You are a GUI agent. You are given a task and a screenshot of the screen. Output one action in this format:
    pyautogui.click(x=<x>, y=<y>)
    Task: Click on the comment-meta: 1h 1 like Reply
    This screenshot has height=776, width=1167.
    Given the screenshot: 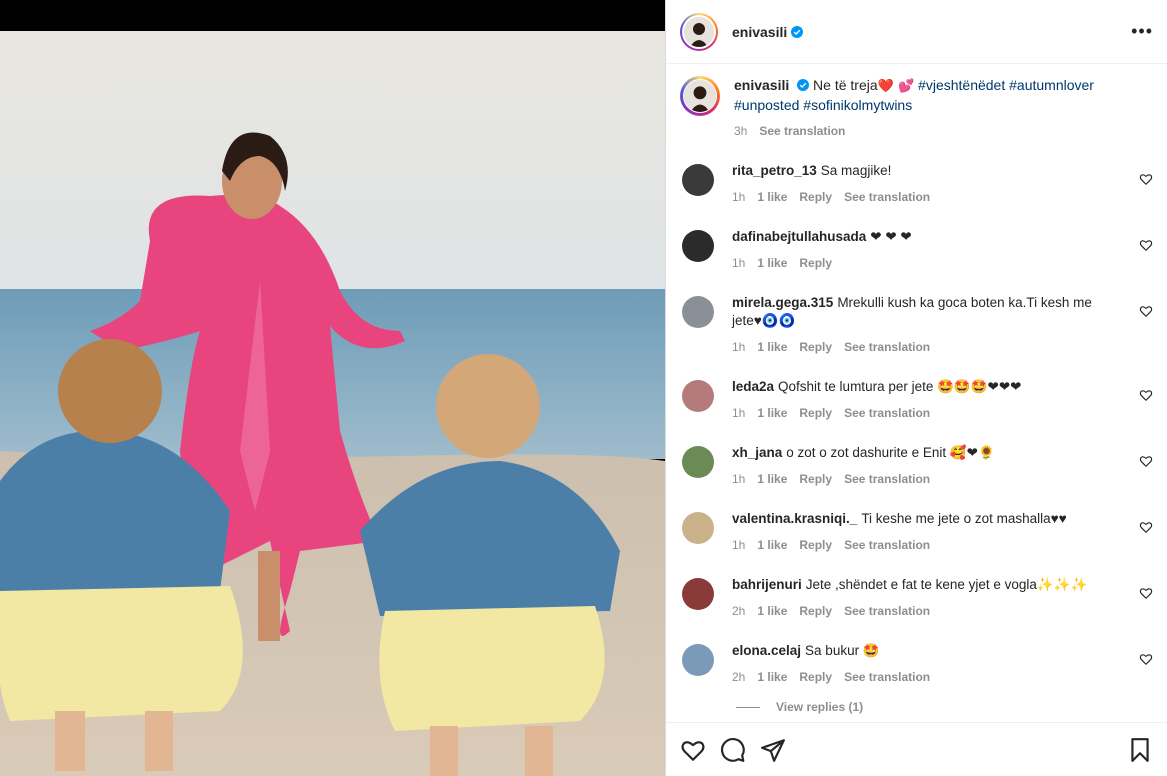 What is the action you would take?
    pyautogui.click(x=922, y=263)
    